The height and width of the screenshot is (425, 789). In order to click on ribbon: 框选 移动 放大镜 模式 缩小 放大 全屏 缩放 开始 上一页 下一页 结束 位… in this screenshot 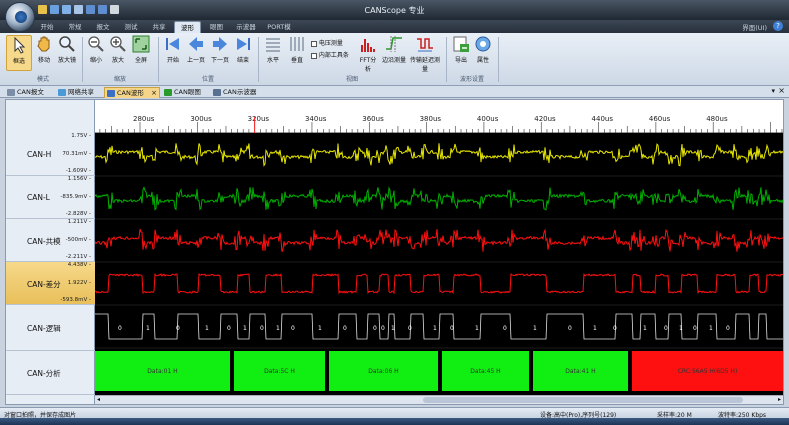, I will do `click(394, 59)`.